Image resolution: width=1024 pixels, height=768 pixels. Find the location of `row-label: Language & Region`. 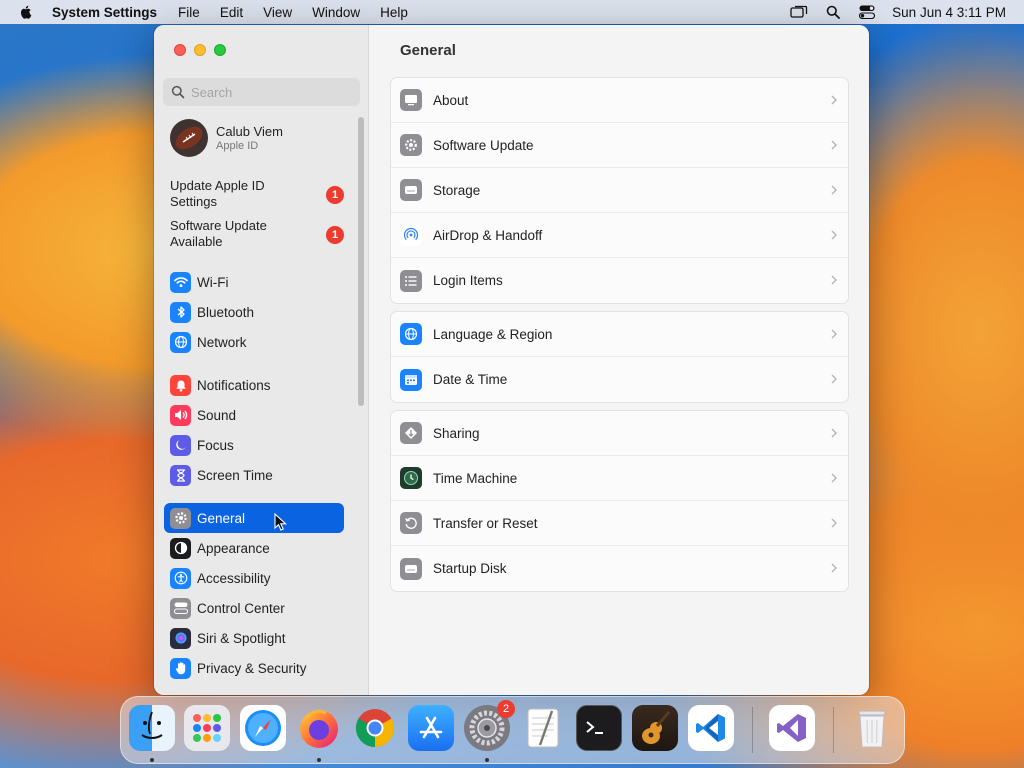

row-label: Language & Region is located at coordinates (493, 334).